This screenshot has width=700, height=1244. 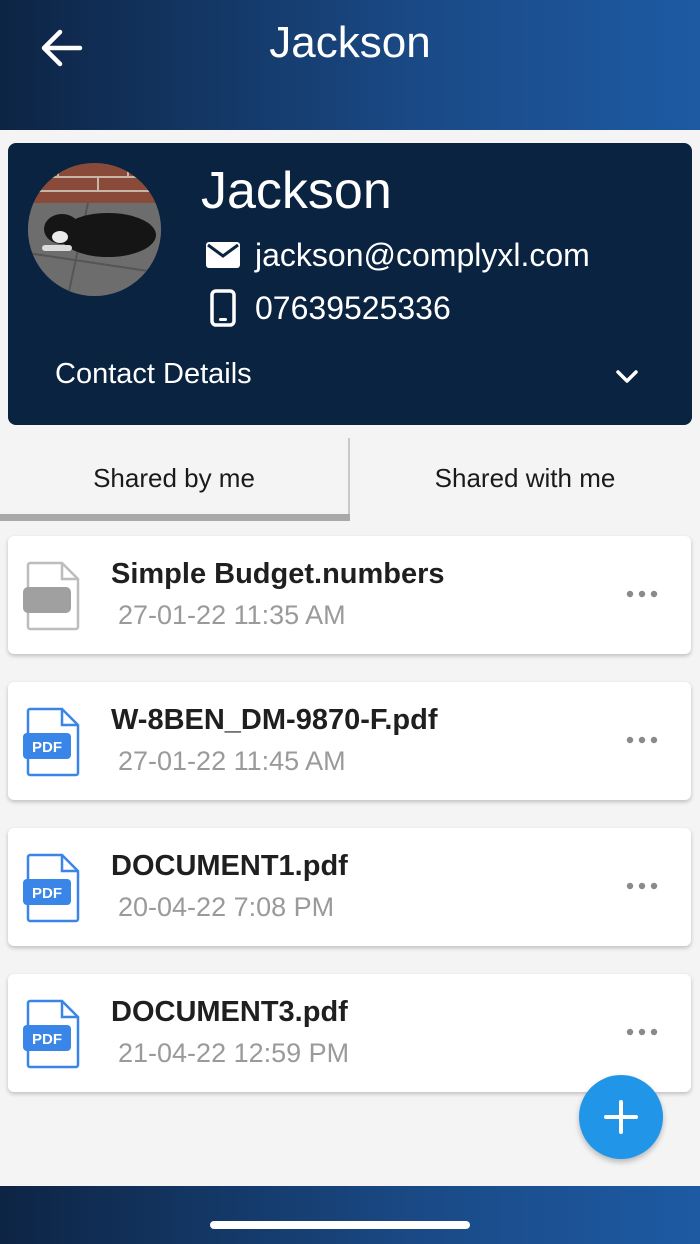 What do you see at coordinates (232, 615) in the screenshot?
I see `file-date: 27-01-22 11:35 AM` at bounding box center [232, 615].